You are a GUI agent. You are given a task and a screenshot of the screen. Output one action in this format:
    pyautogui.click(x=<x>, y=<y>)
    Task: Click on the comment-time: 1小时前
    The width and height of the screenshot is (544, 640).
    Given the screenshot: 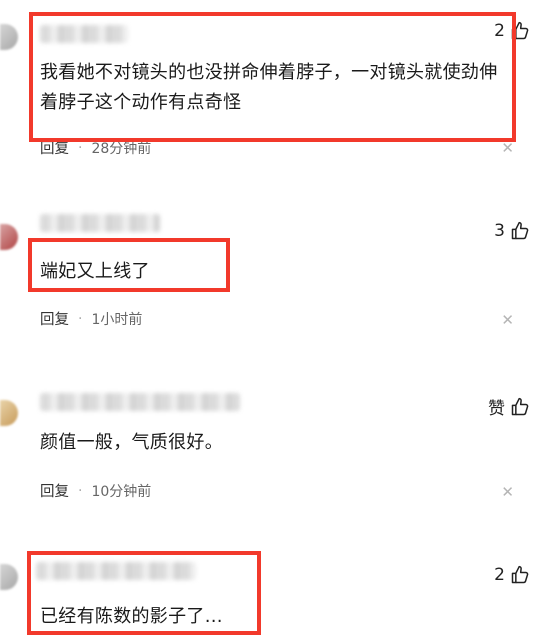 What is the action you would take?
    pyautogui.click(x=117, y=319)
    